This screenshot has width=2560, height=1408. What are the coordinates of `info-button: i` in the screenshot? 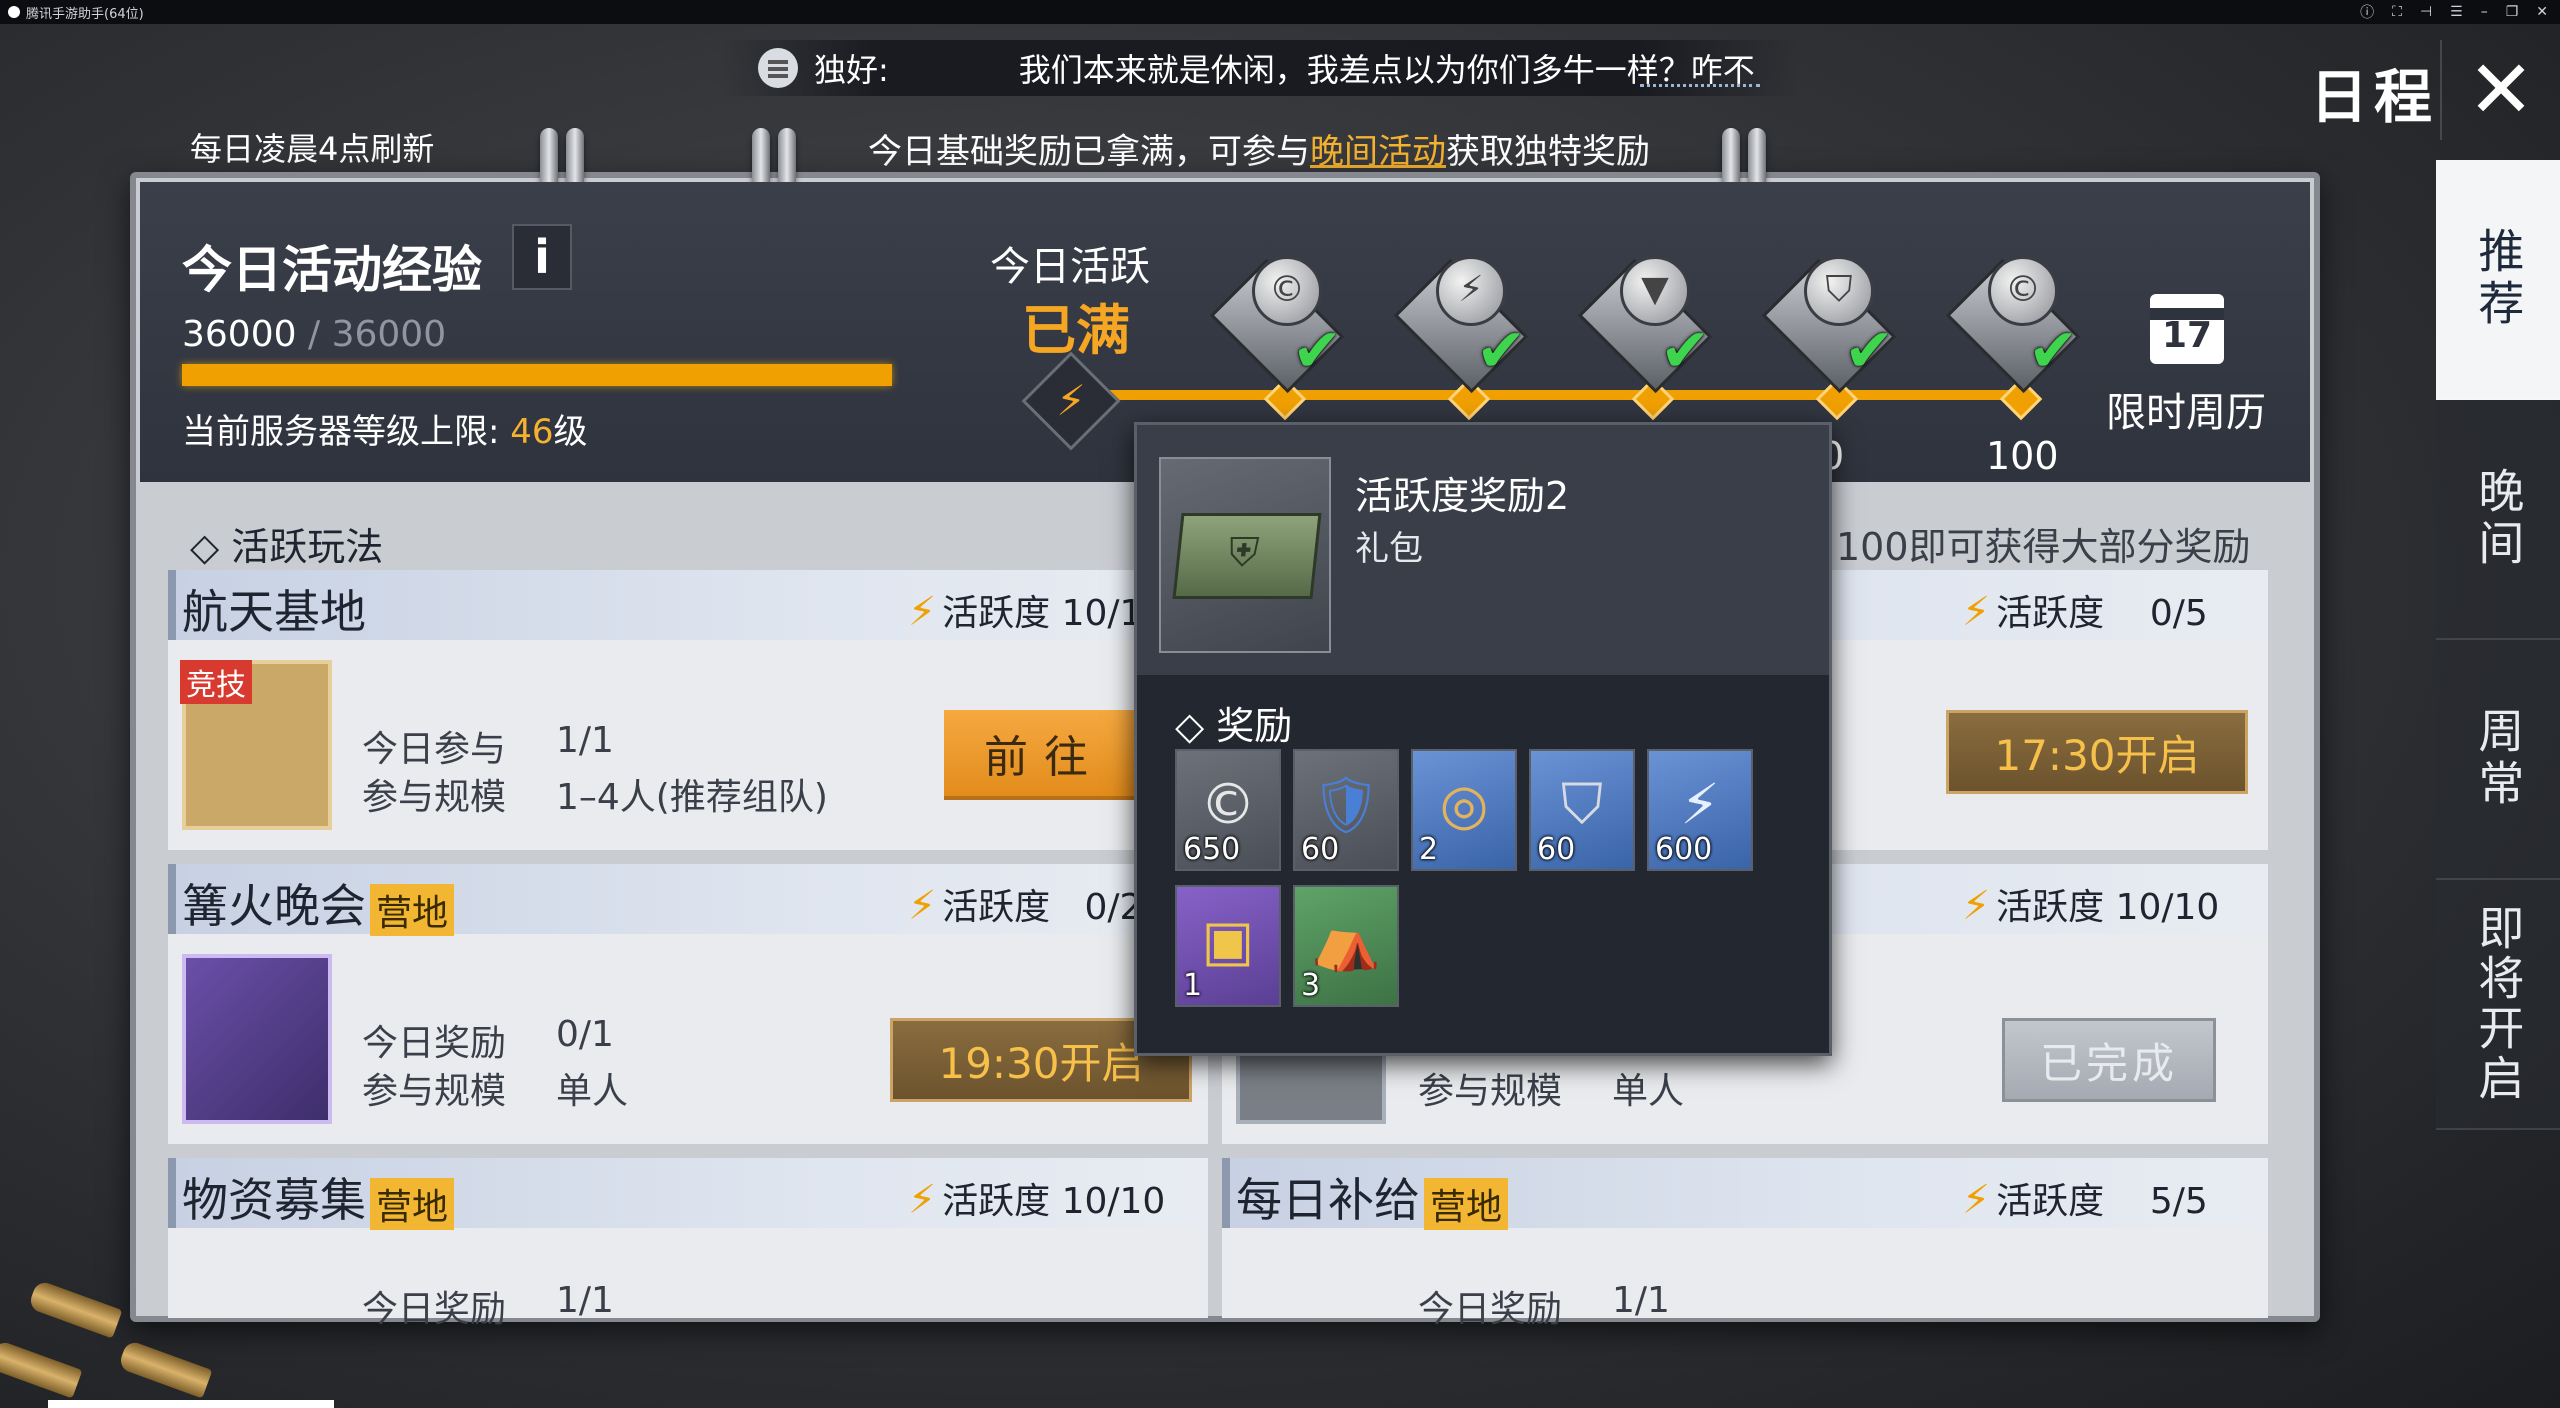 It's located at (542, 257).